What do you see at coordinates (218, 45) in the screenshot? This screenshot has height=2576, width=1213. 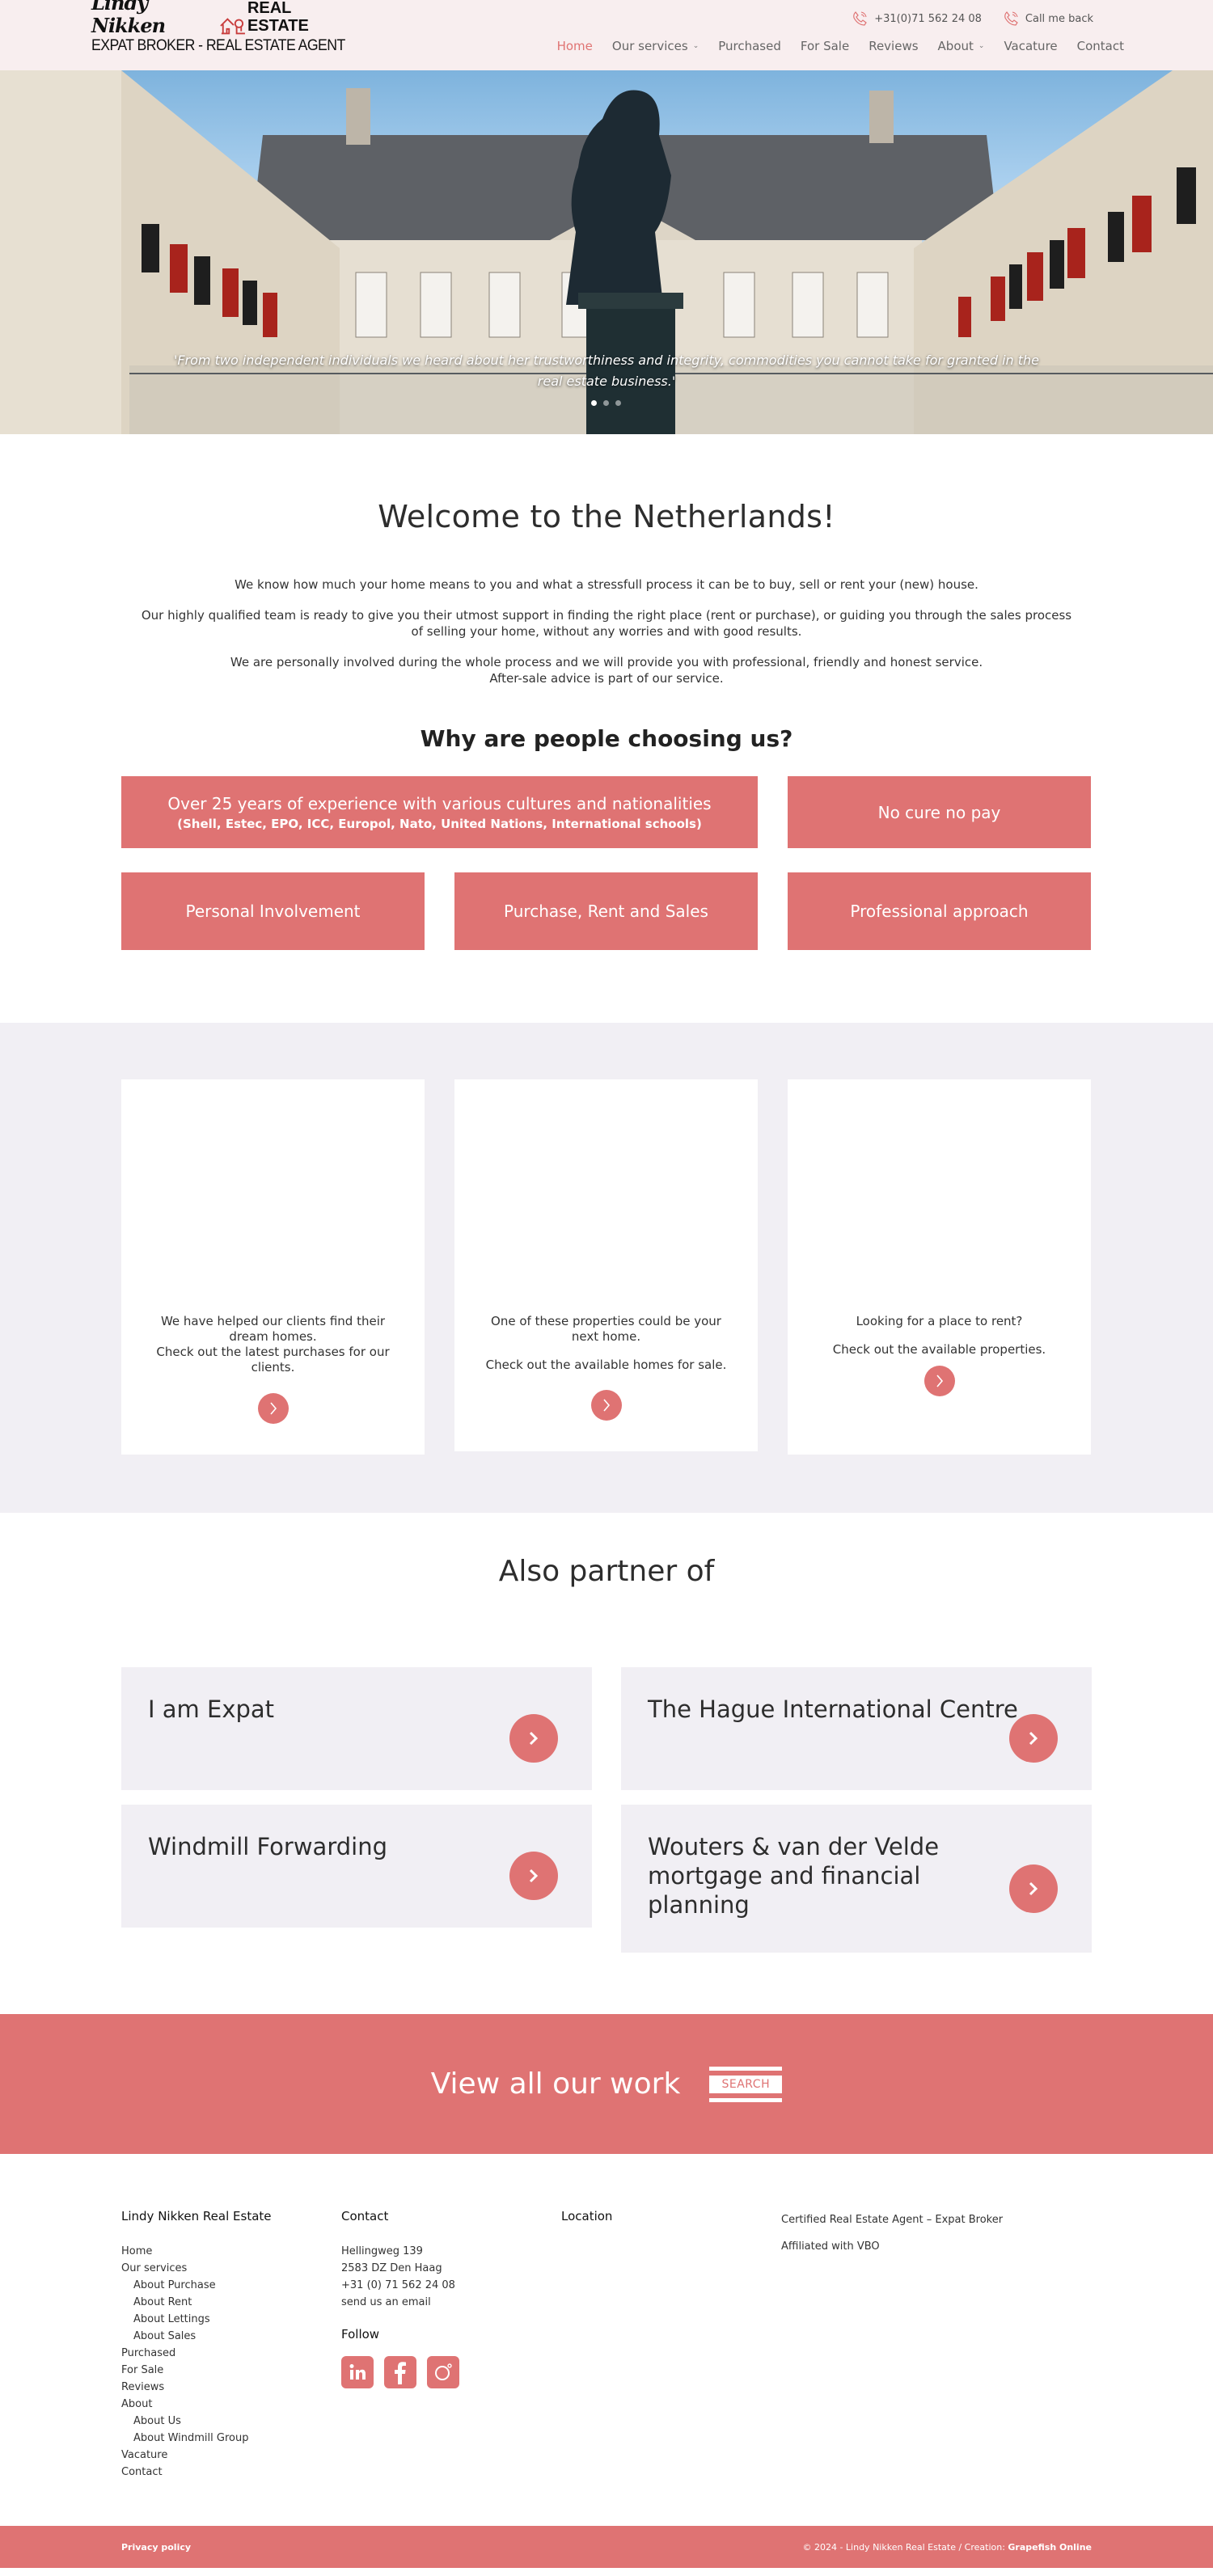 I see `logo-tagline: EXPAT BROKER - REAL ESTATE AGENT` at bounding box center [218, 45].